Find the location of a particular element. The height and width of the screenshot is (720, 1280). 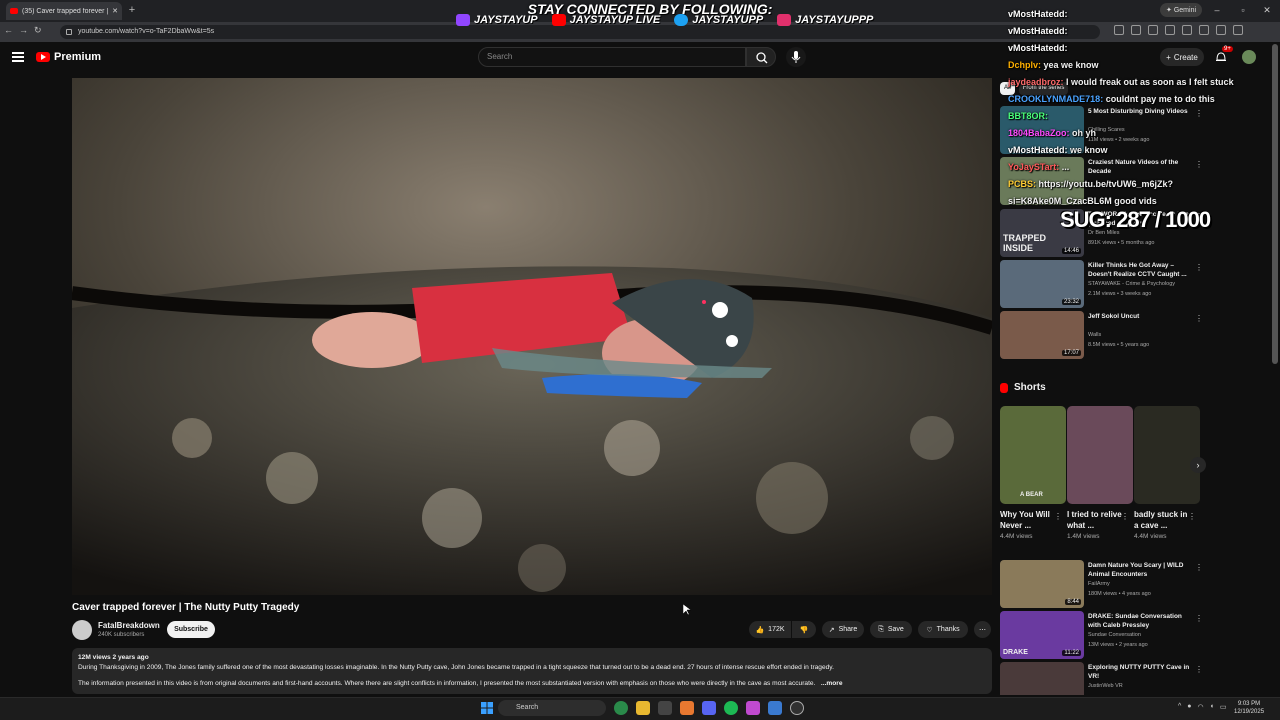

voice-search-button is located at coordinates (796, 57).